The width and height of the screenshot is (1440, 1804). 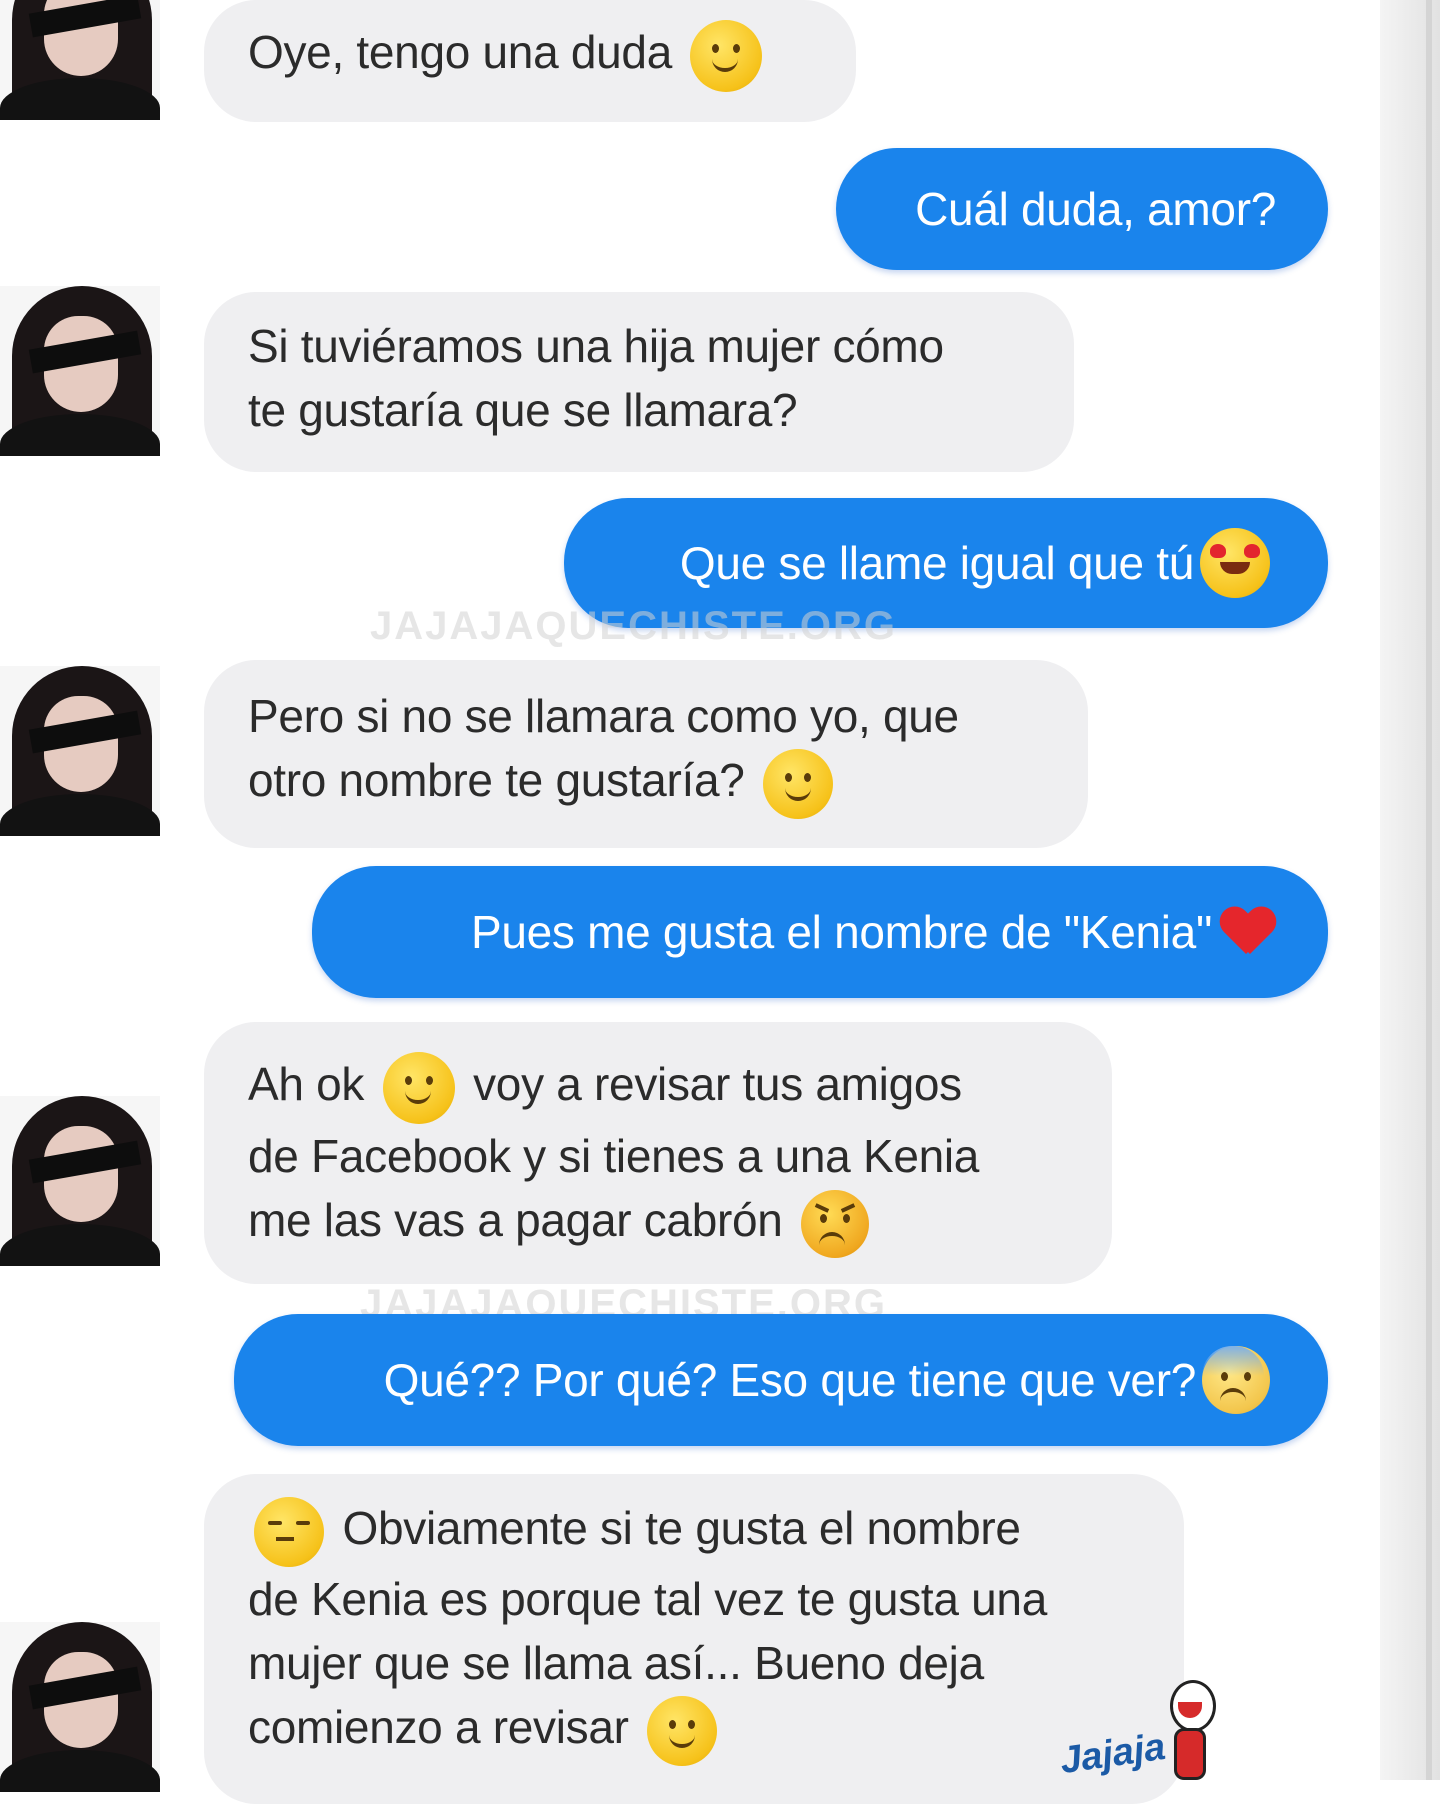 What do you see at coordinates (460, 52) in the screenshot?
I see `message-text: Oye, tengo una duda` at bounding box center [460, 52].